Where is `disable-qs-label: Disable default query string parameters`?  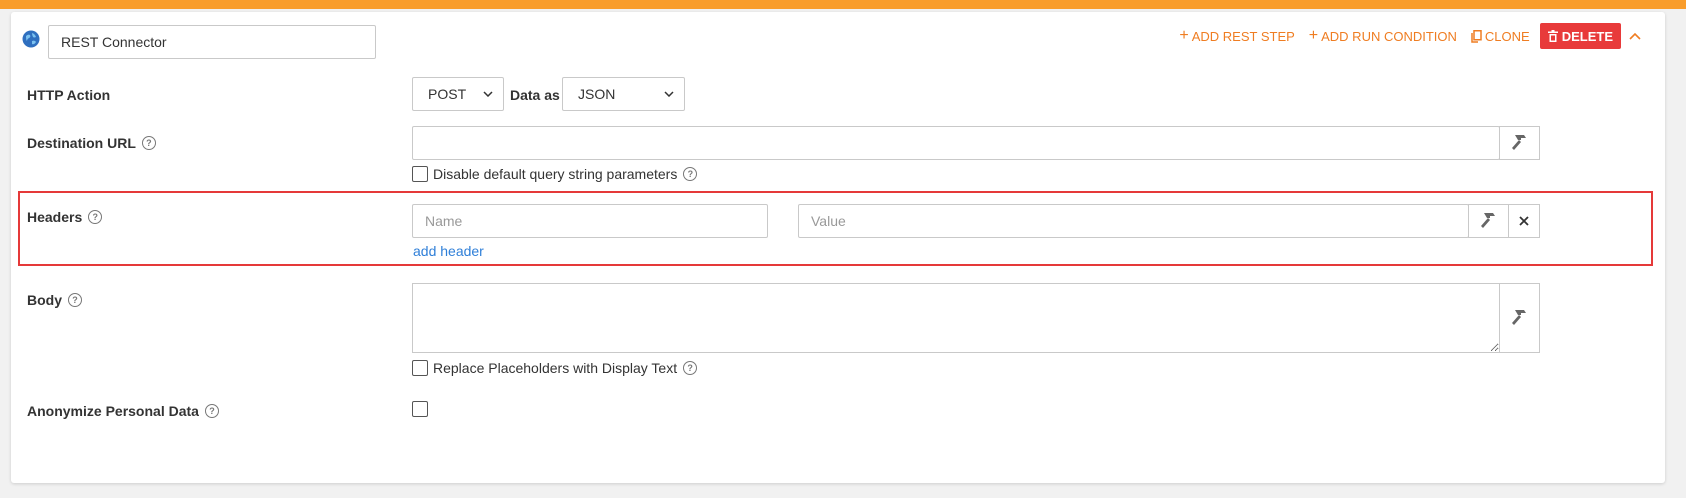 disable-qs-label: Disable default query string parameters is located at coordinates (555, 174).